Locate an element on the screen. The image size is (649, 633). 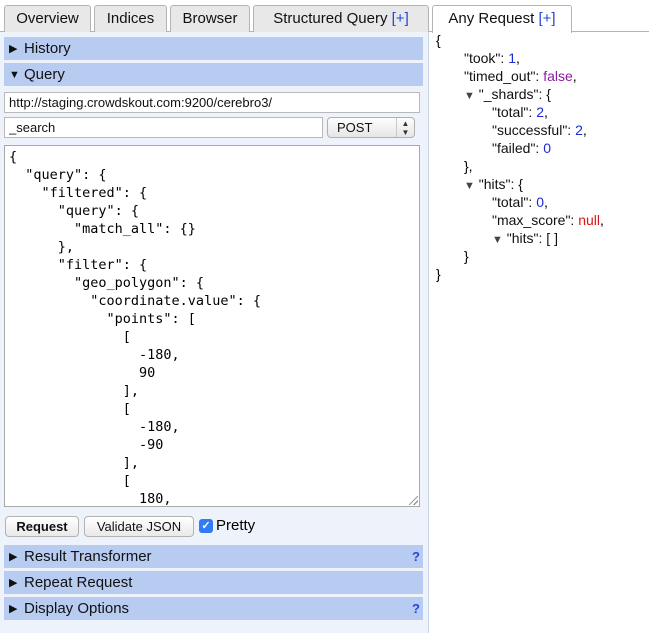
json-close-shards: }, is located at coordinates (468, 166).